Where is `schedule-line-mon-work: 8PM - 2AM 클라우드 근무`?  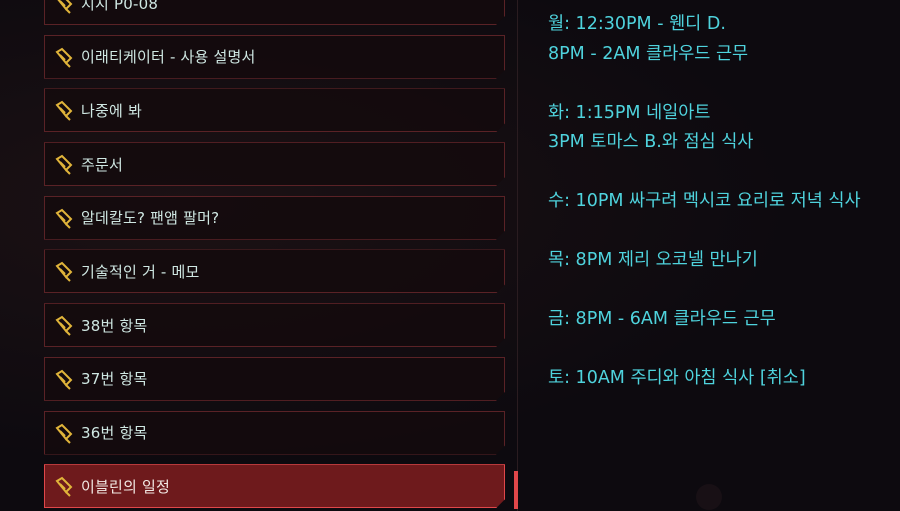
schedule-line-mon-work: 8PM - 2AM 클라우드 근무 is located at coordinates (648, 53).